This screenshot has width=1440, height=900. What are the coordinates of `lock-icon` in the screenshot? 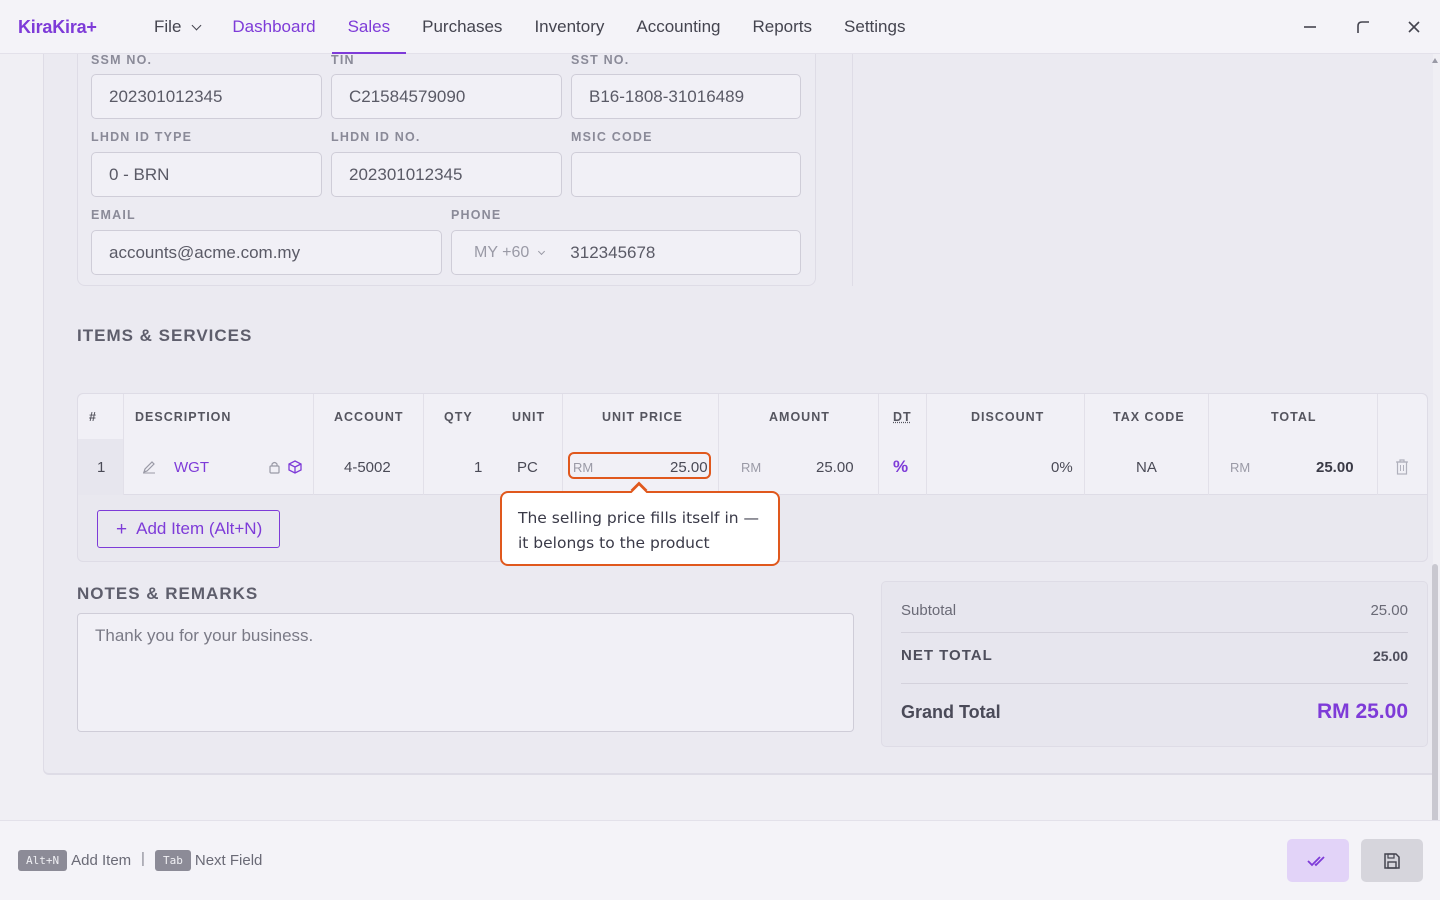 It's located at (274, 467).